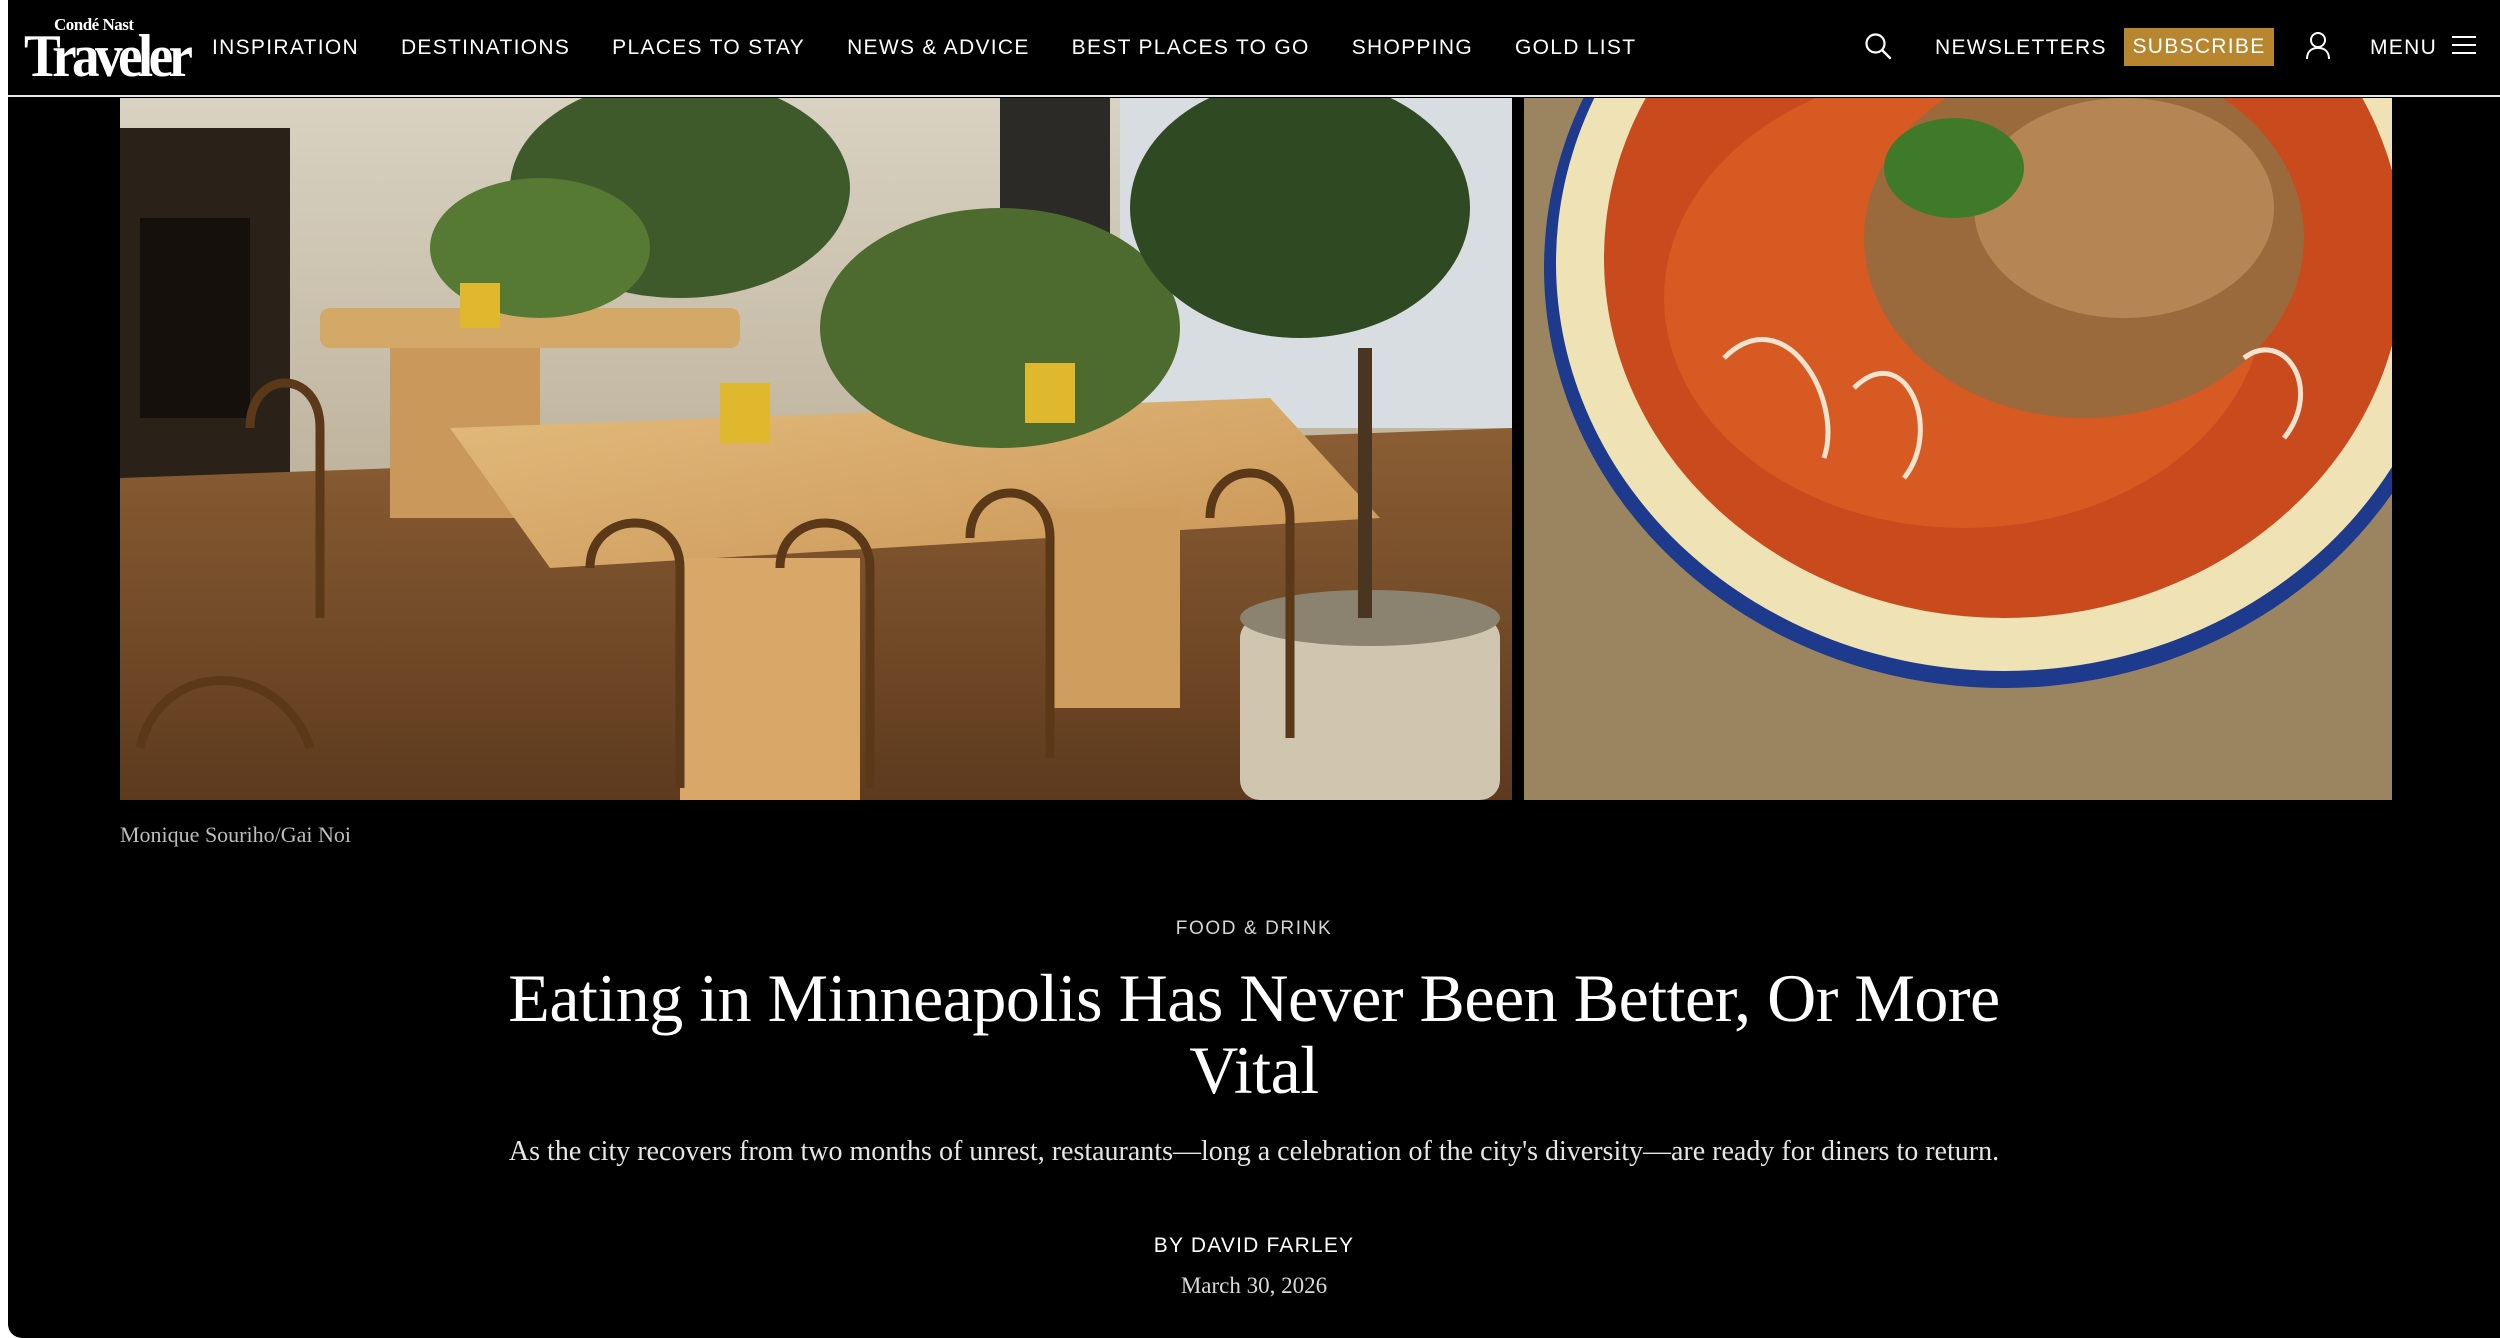  Describe the element at coordinates (2199, 47) in the screenshot. I see `subscribe-button: SUBSCRIBE` at that location.